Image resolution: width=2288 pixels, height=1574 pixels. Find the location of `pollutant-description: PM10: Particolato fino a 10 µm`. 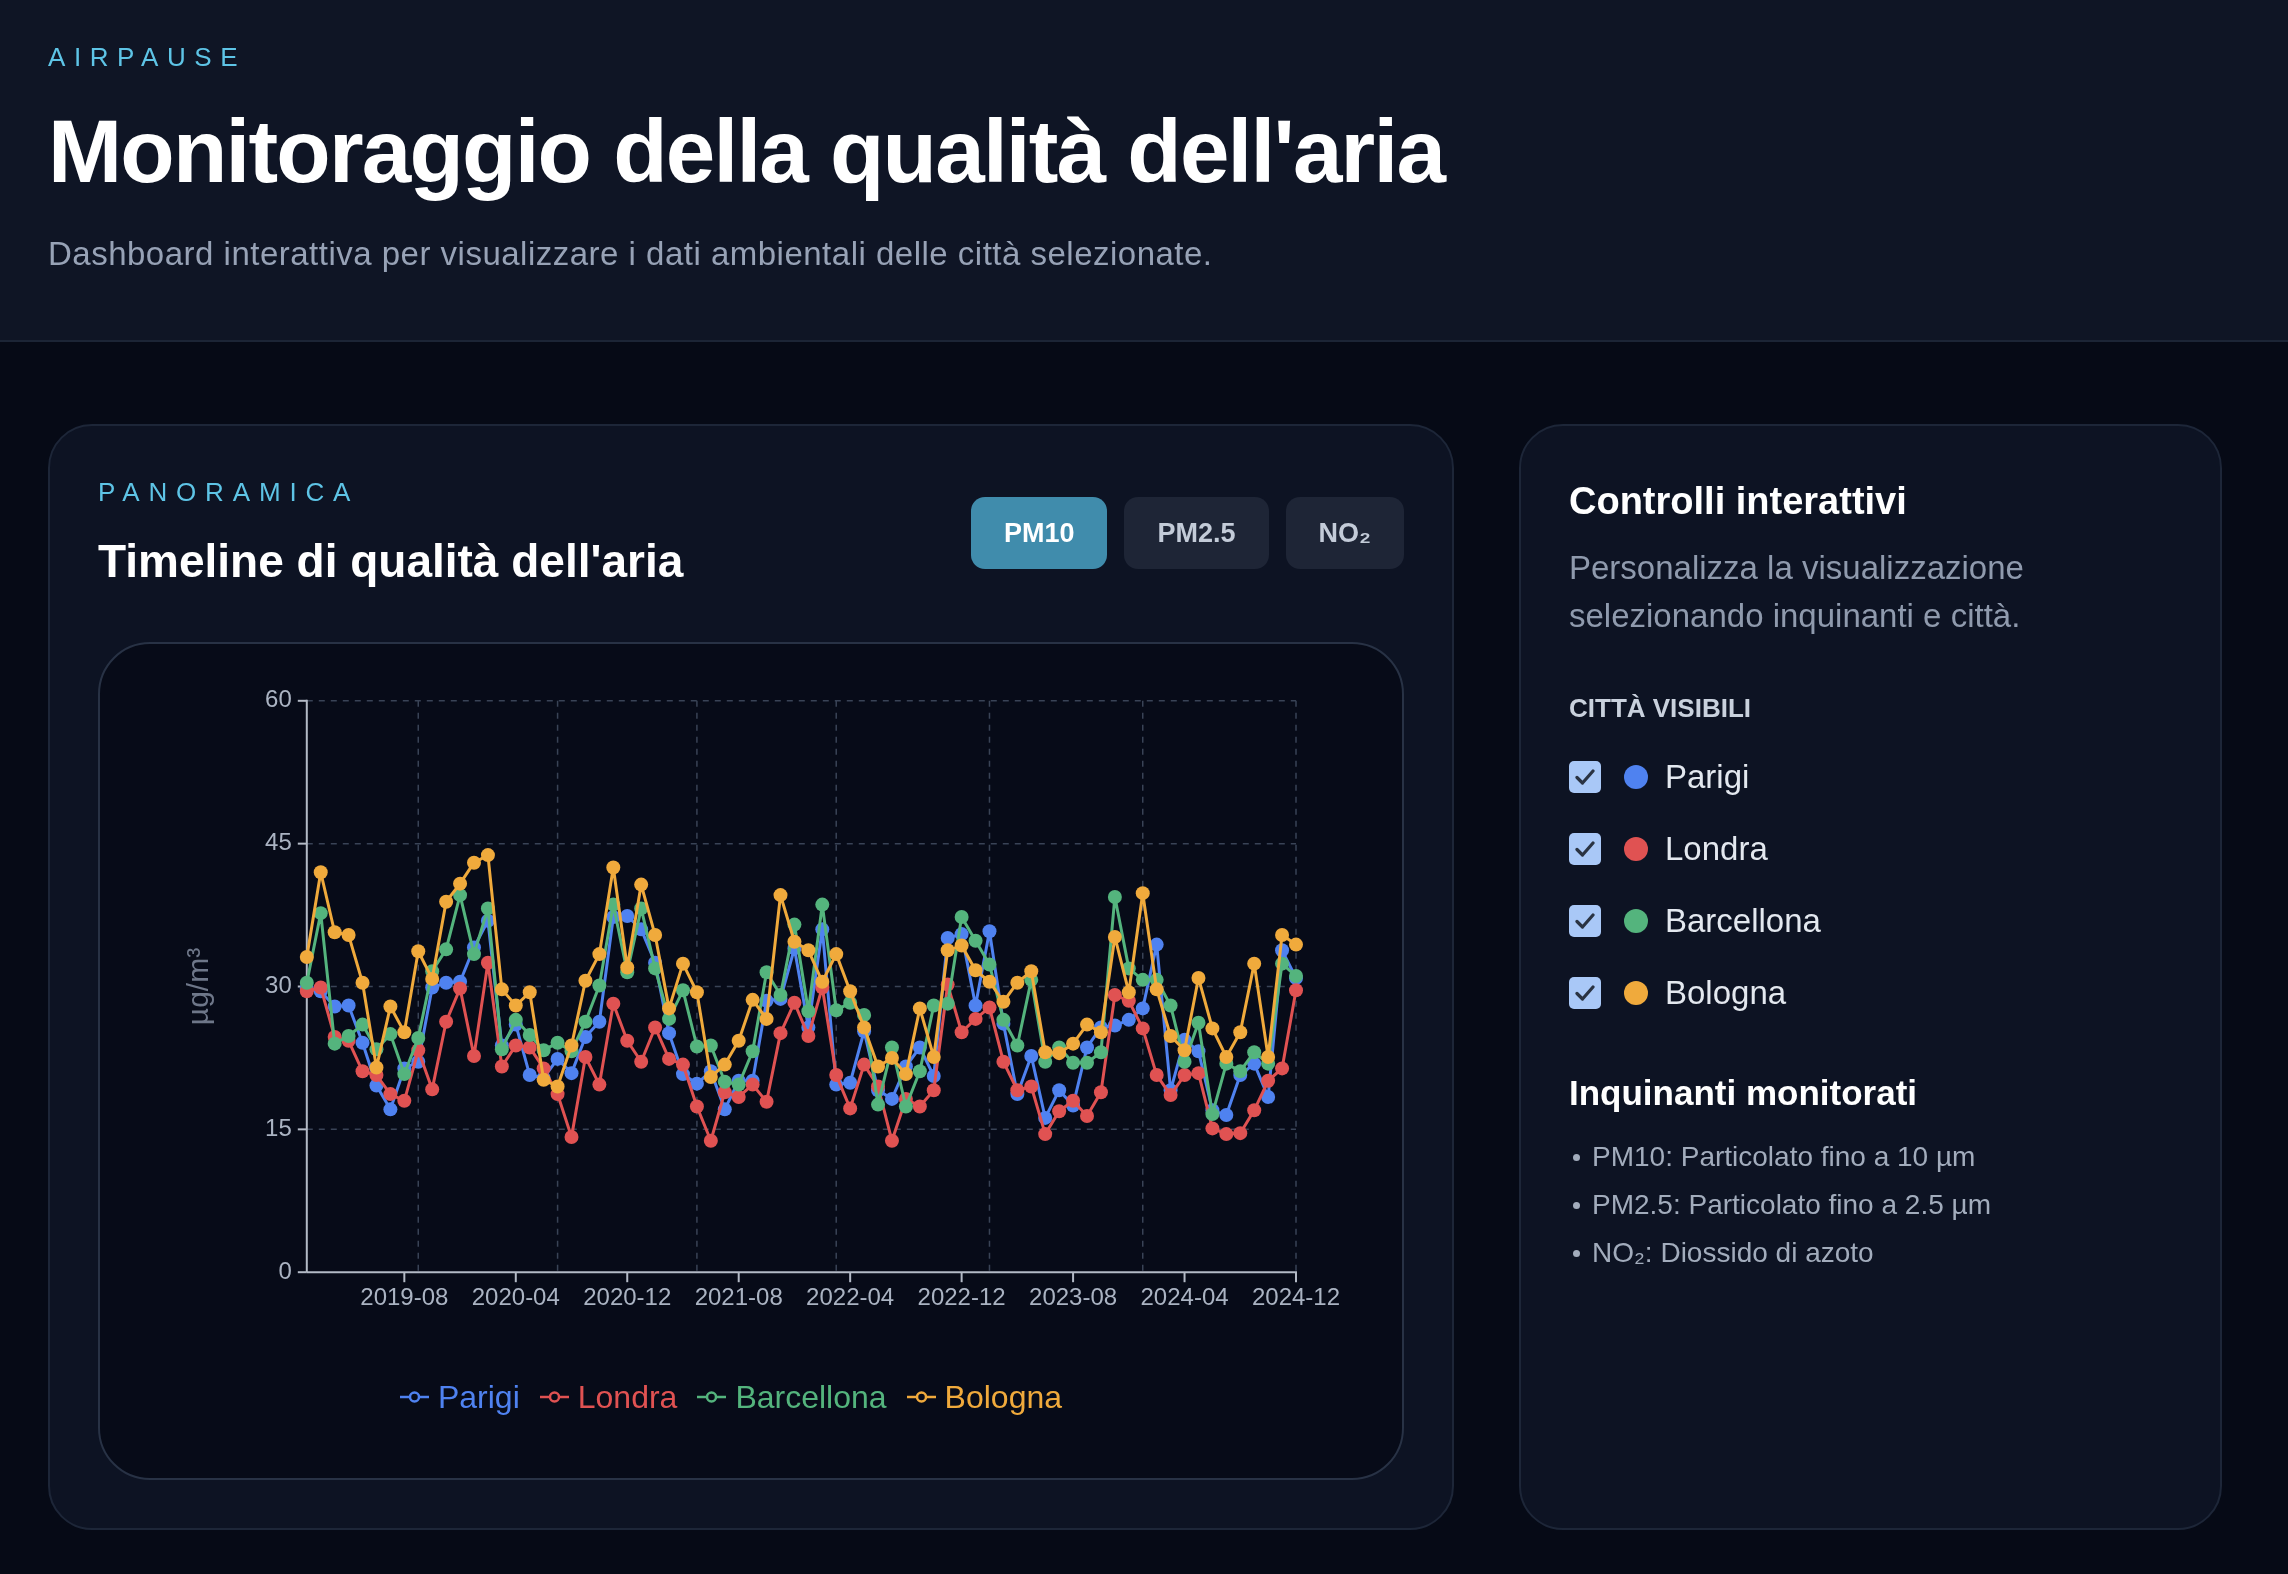

pollutant-description: PM10: Particolato fino a 10 µm is located at coordinates (1784, 1157).